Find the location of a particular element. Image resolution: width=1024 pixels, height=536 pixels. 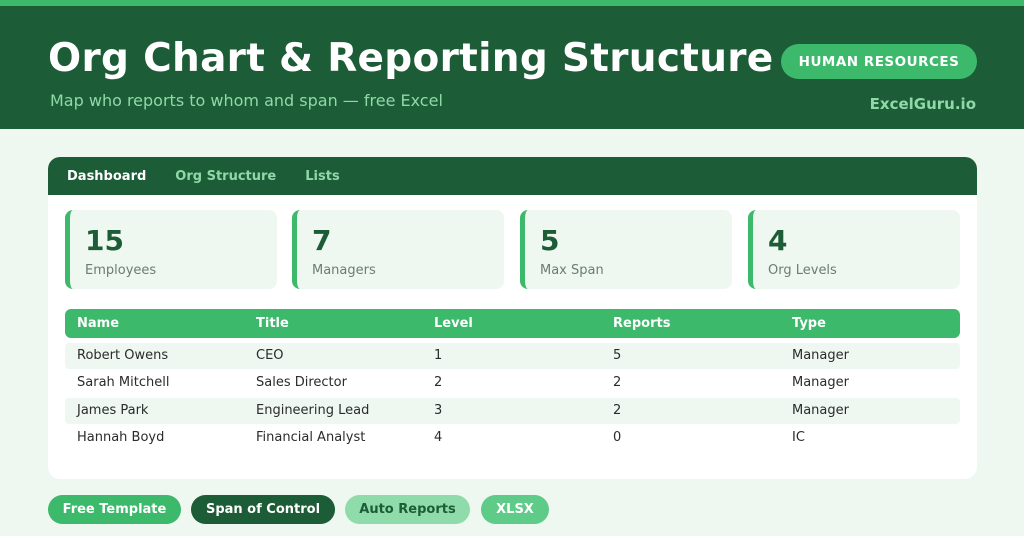

stat-label: Managers is located at coordinates (344, 270).